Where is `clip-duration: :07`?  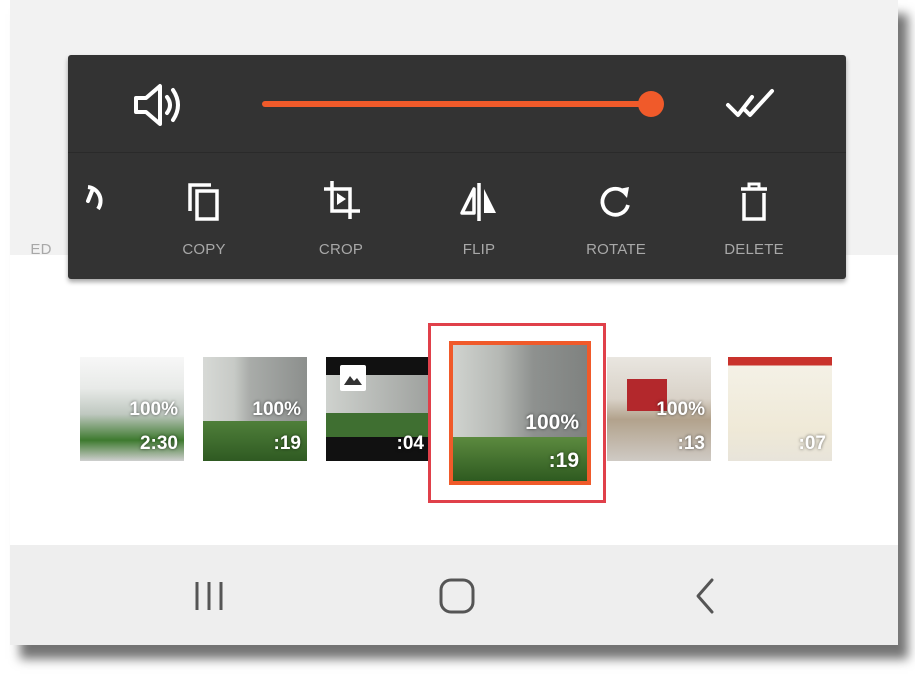 clip-duration: :07 is located at coordinates (812, 443).